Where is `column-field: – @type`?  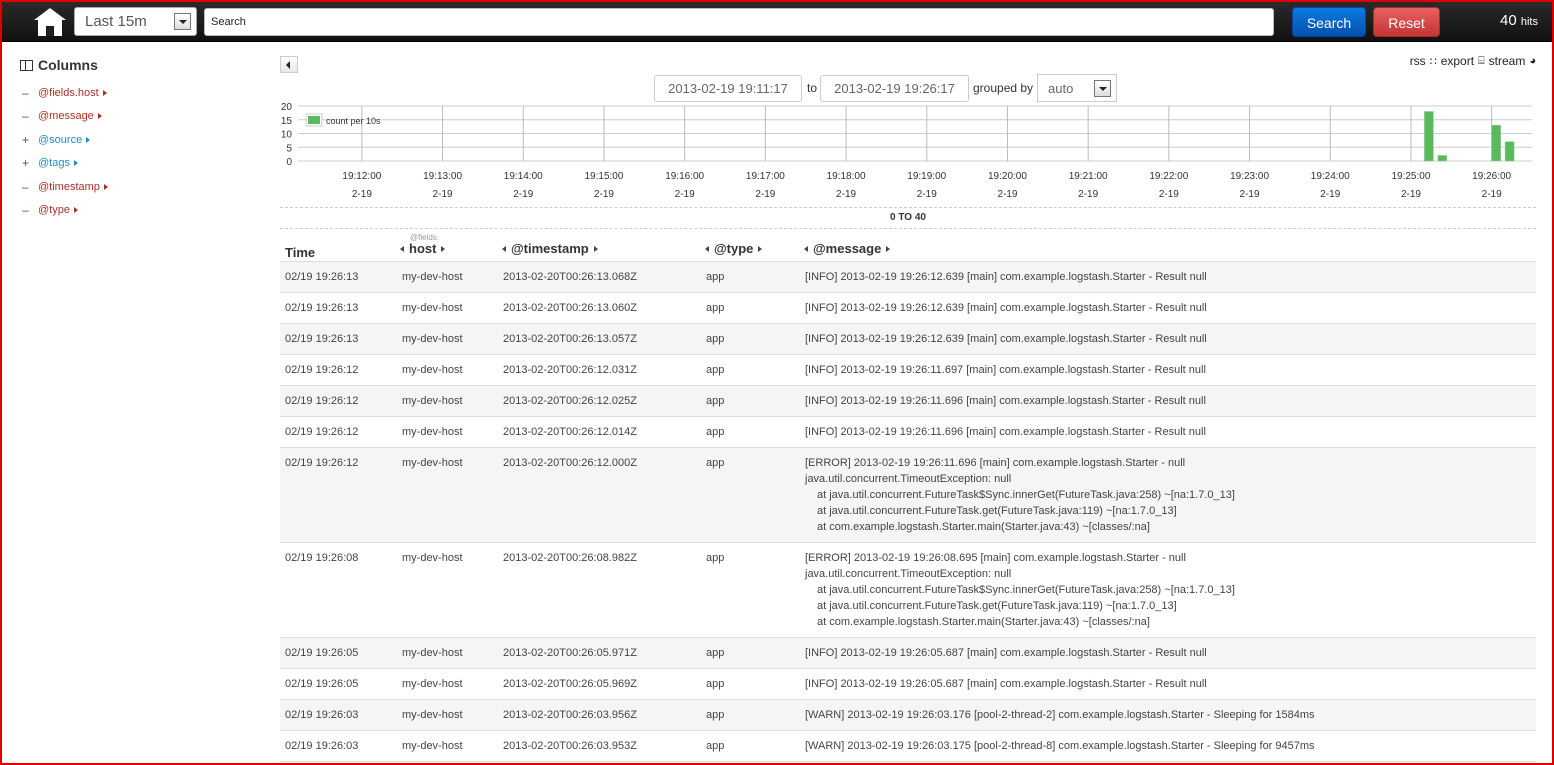
column-field: – @type is located at coordinates (140, 211).